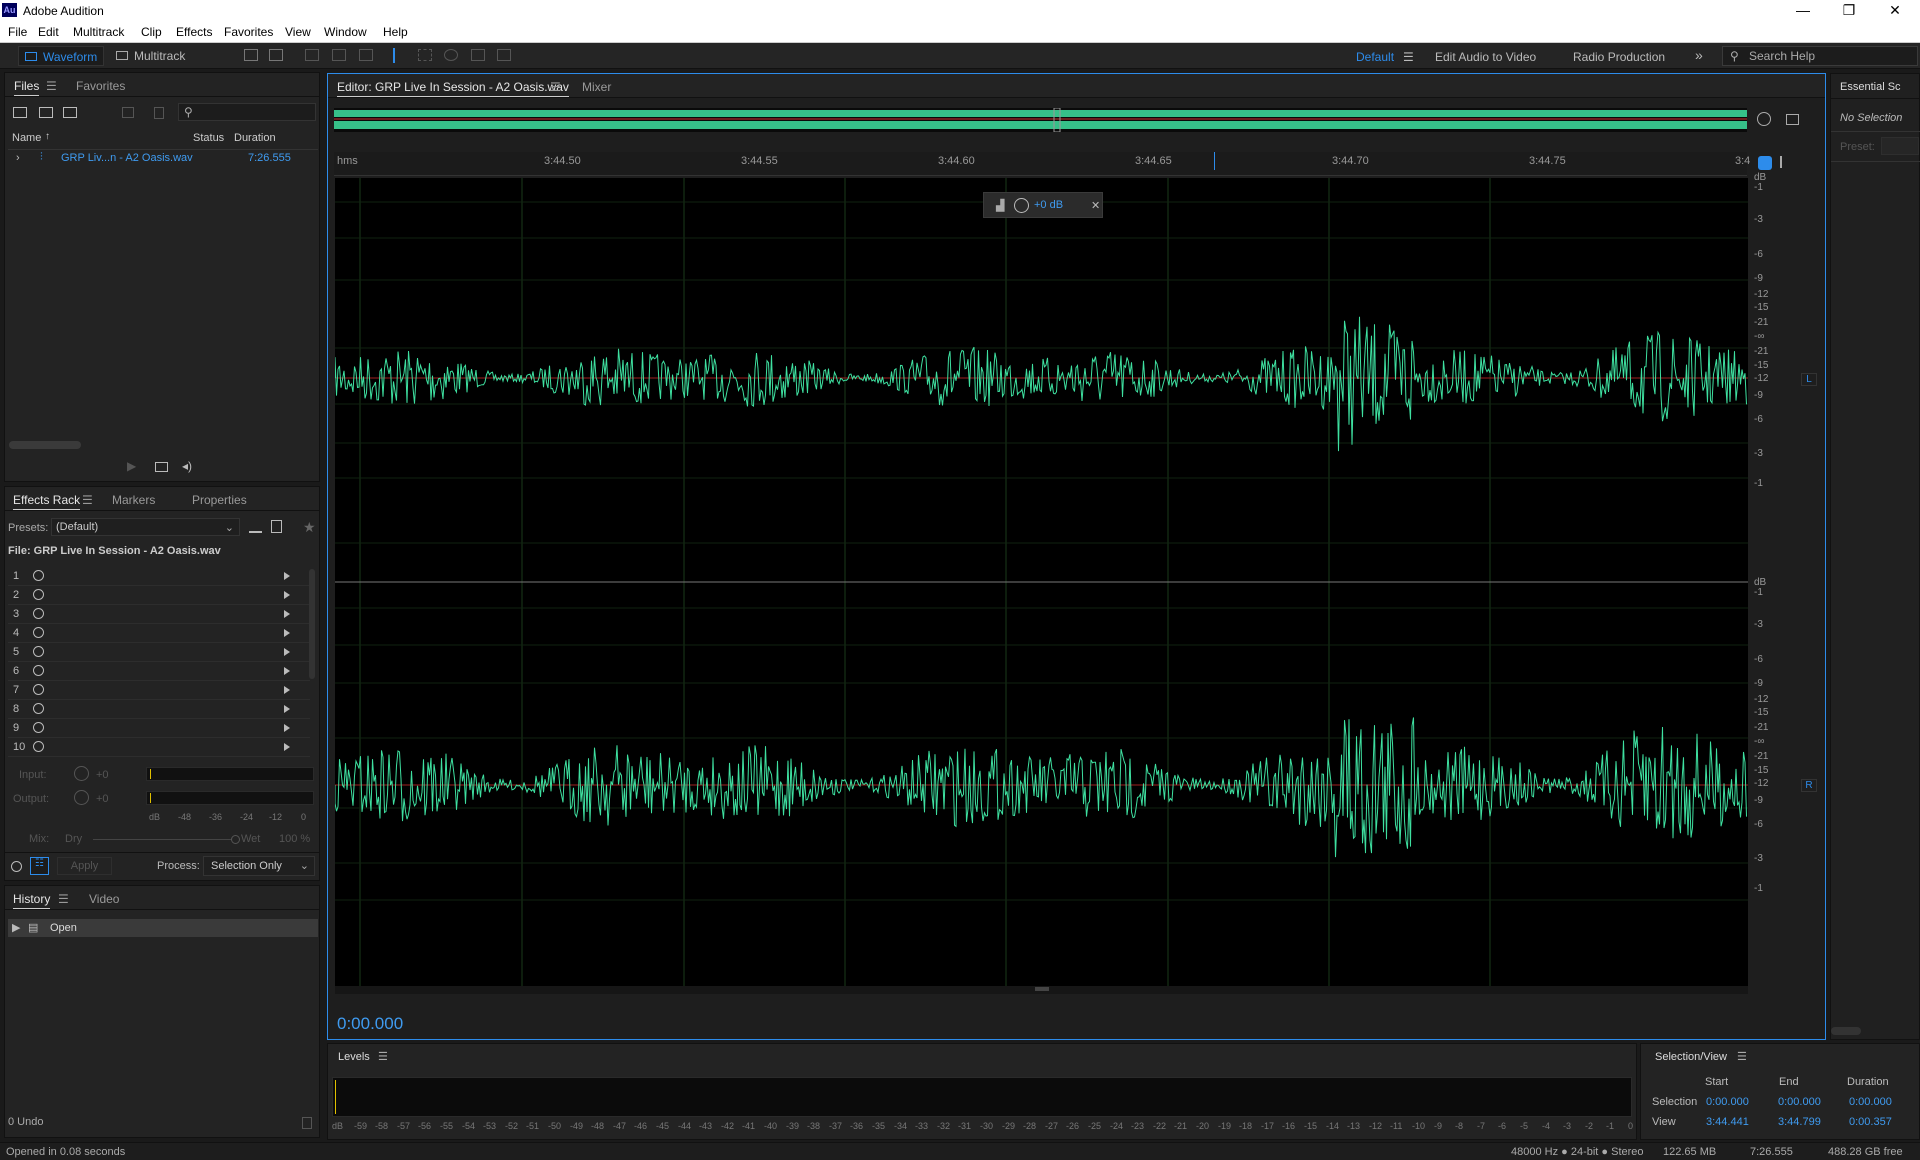  Describe the element at coordinates (1849, 10) in the screenshot. I see `restore-icon: ❐` at that location.